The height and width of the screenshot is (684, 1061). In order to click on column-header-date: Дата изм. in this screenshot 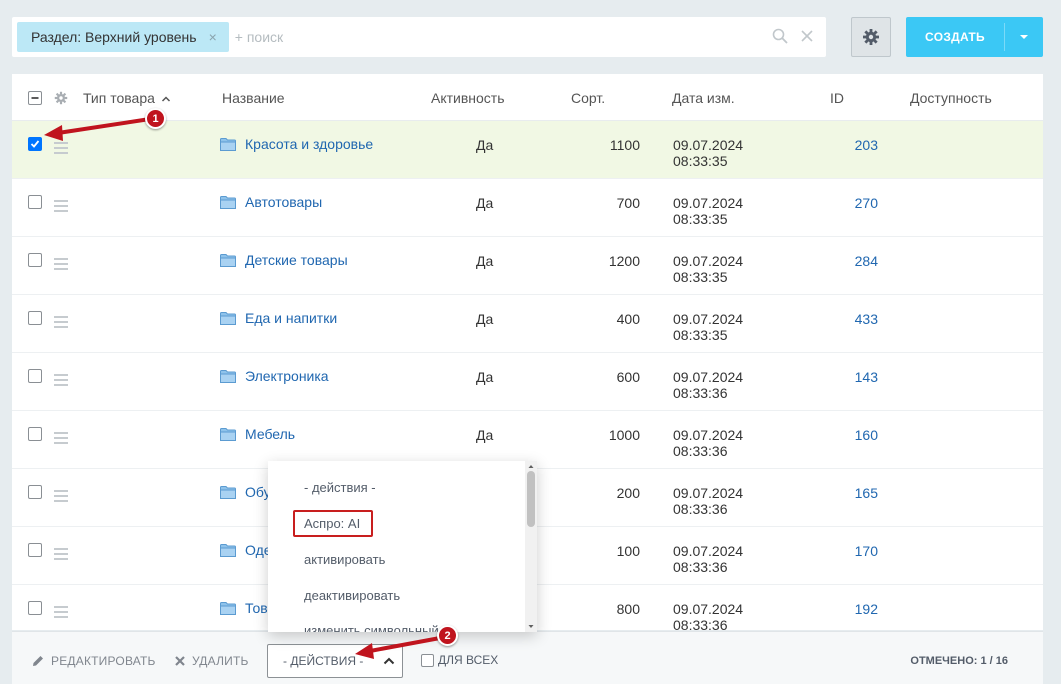, I will do `click(703, 98)`.